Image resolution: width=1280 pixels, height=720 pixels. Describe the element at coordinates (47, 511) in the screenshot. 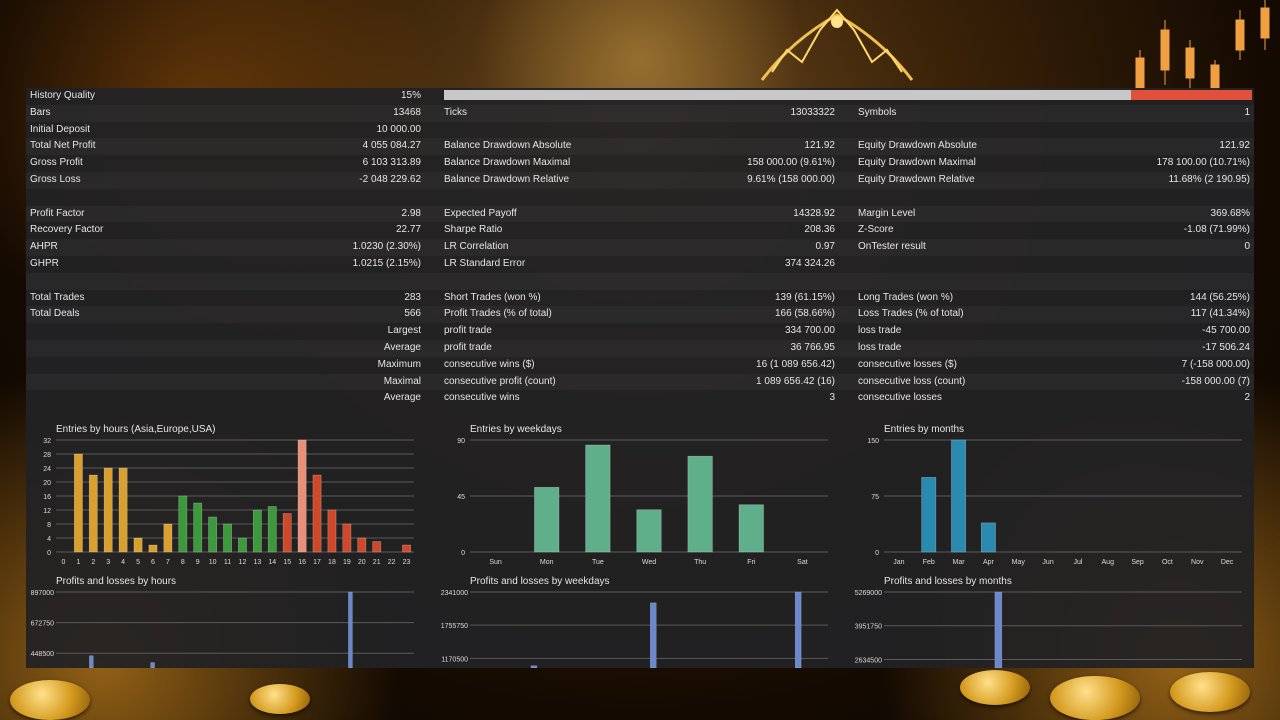

I see `y-tick-label: 12` at that location.